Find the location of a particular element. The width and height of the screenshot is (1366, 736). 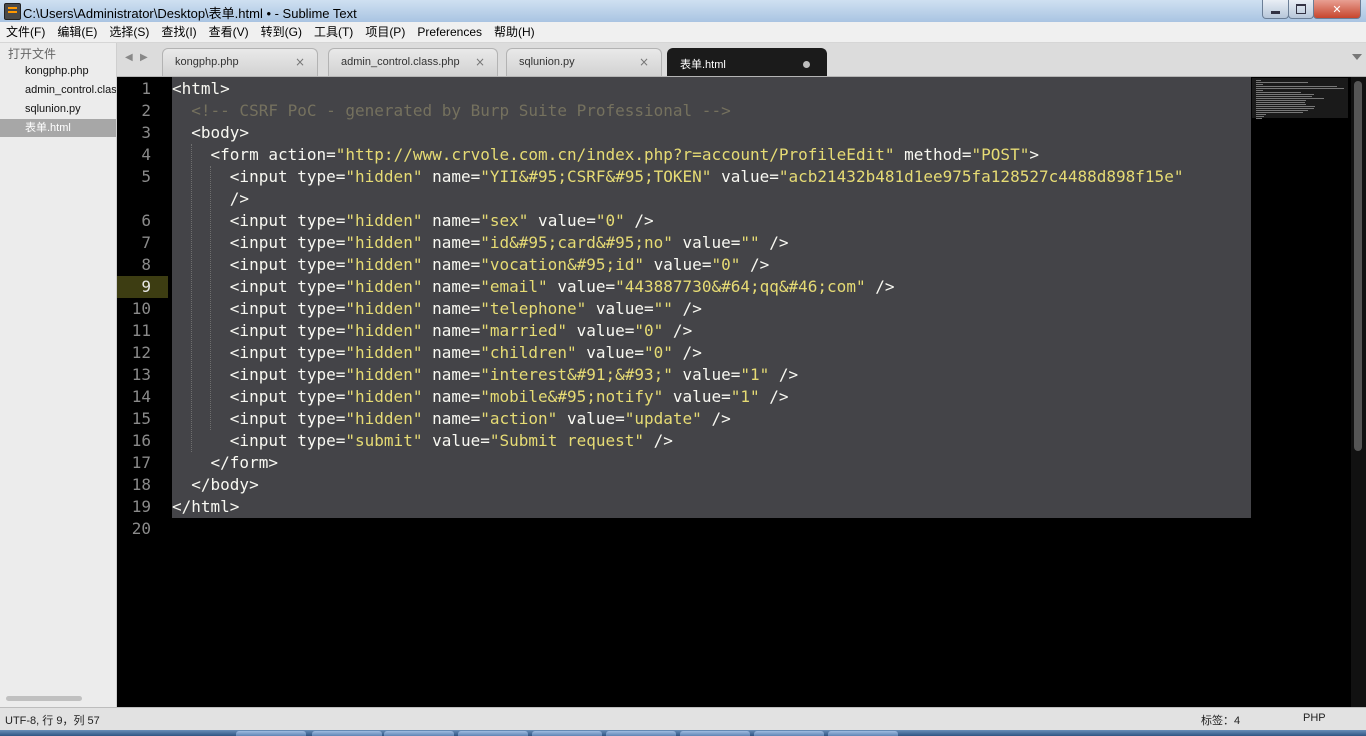

code-line: </html> is located at coordinates (205, 507).